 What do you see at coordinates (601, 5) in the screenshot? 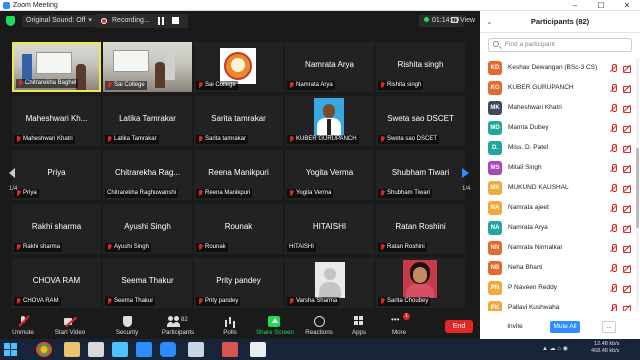
I see `maximize-button: ☐` at bounding box center [601, 5].